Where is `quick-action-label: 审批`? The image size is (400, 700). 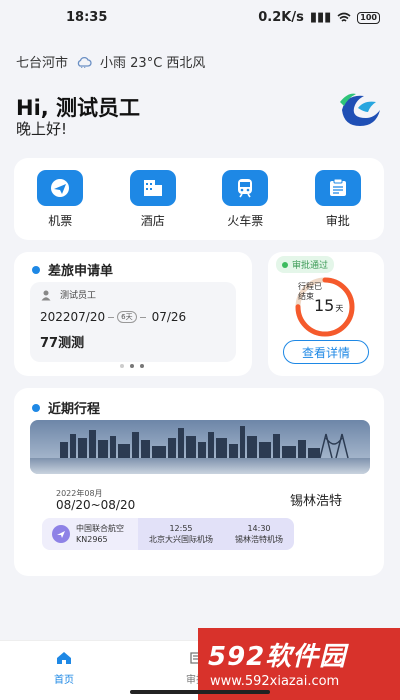
quick-action-label: 审批 is located at coordinates (337, 220).